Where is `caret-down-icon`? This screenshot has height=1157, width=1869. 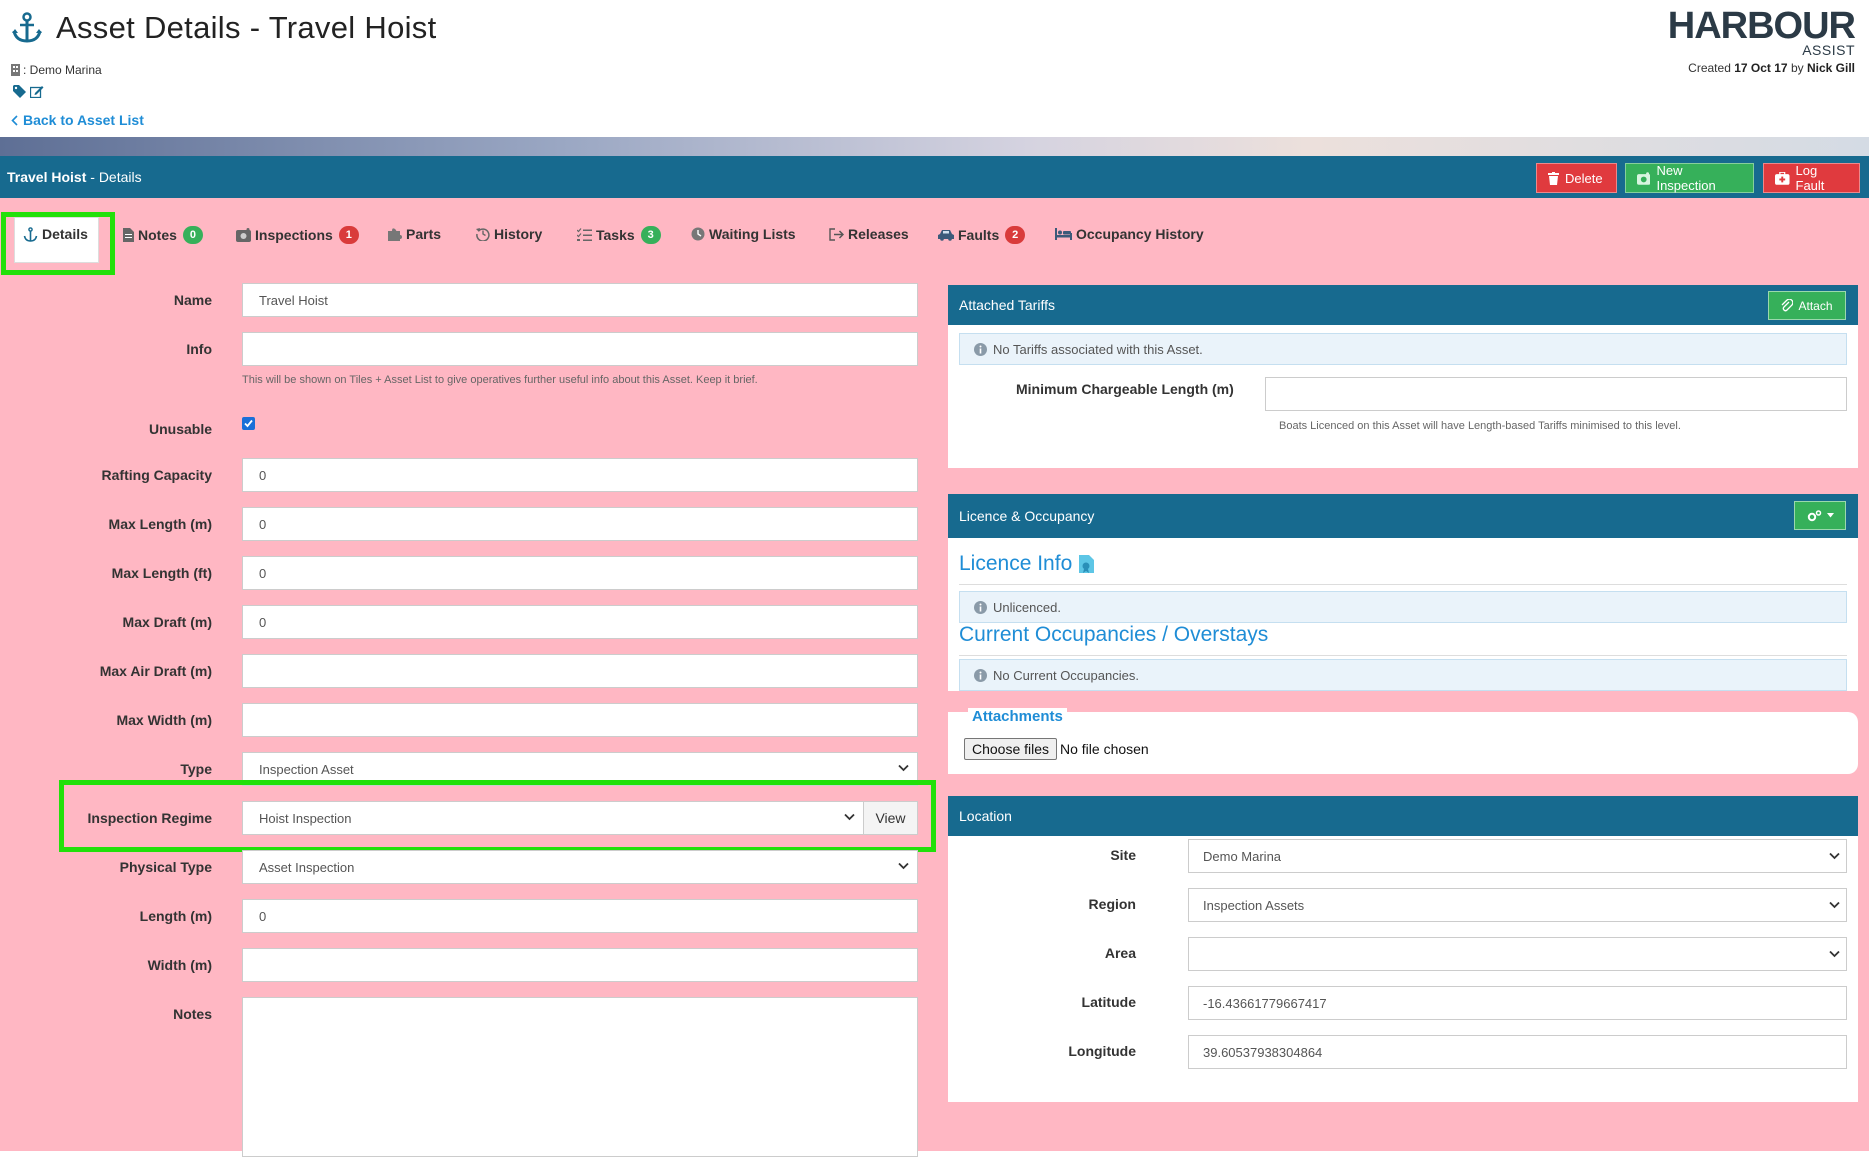 caret-down-icon is located at coordinates (1830, 515).